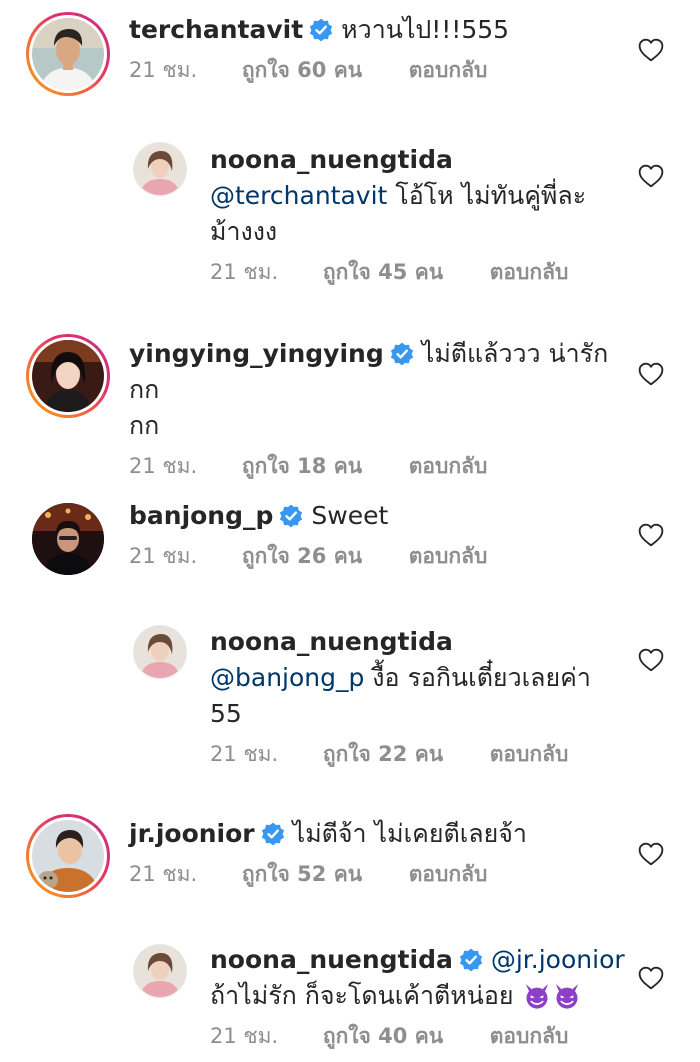  What do you see at coordinates (558, 959) in the screenshot?
I see `mention-link: @jr.joonior` at bounding box center [558, 959].